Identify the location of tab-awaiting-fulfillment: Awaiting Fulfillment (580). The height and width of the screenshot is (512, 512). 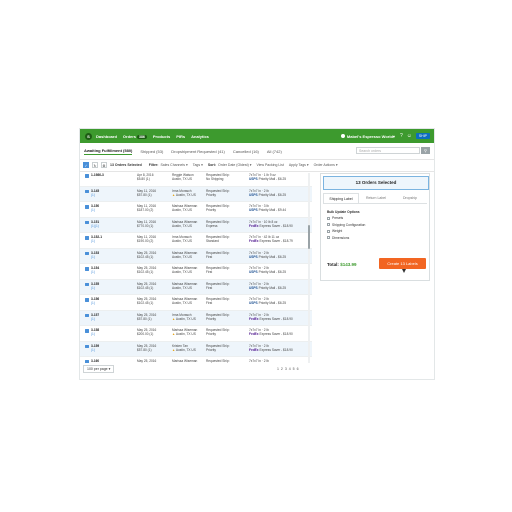
(108, 151).